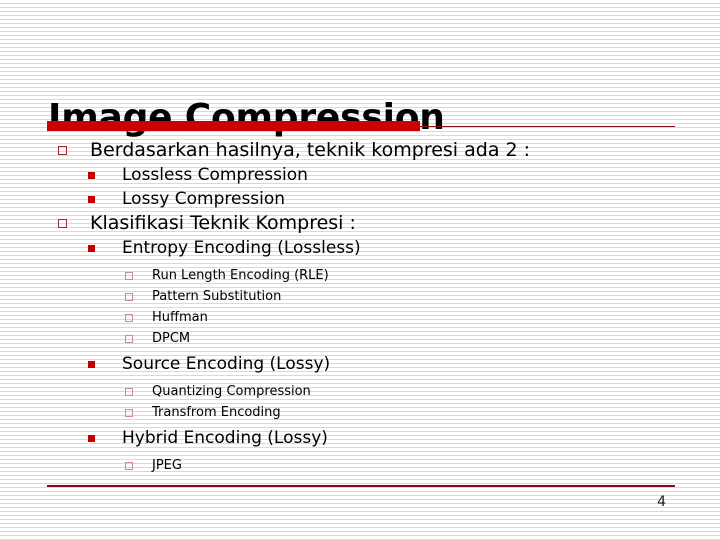 The width and height of the screenshot is (720, 540). What do you see at coordinates (240, 275) in the screenshot?
I see `bullet-text: Run Length Encoding (RLE)` at bounding box center [240, 275].